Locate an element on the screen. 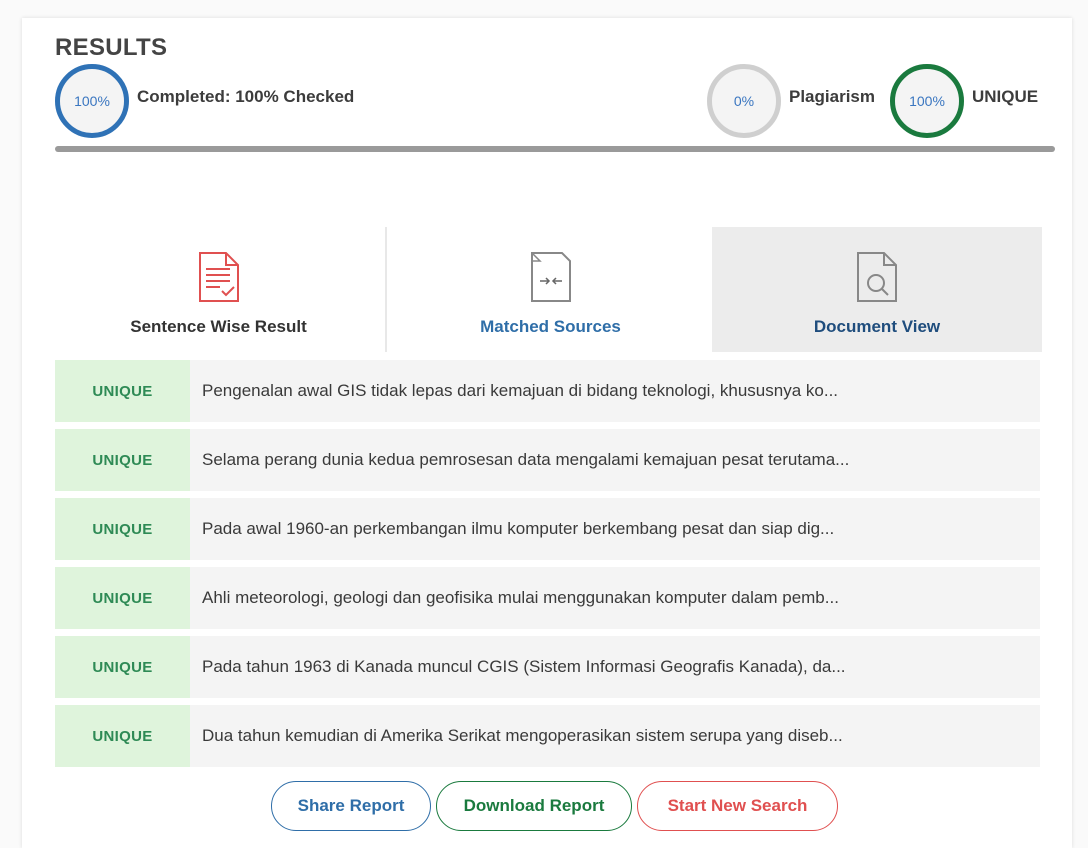 Image resolution: width=1088 pixels, height=848 pixels. tab-label-sentence-wise: Sentence Wise Result is located at coordinates (218, 326).